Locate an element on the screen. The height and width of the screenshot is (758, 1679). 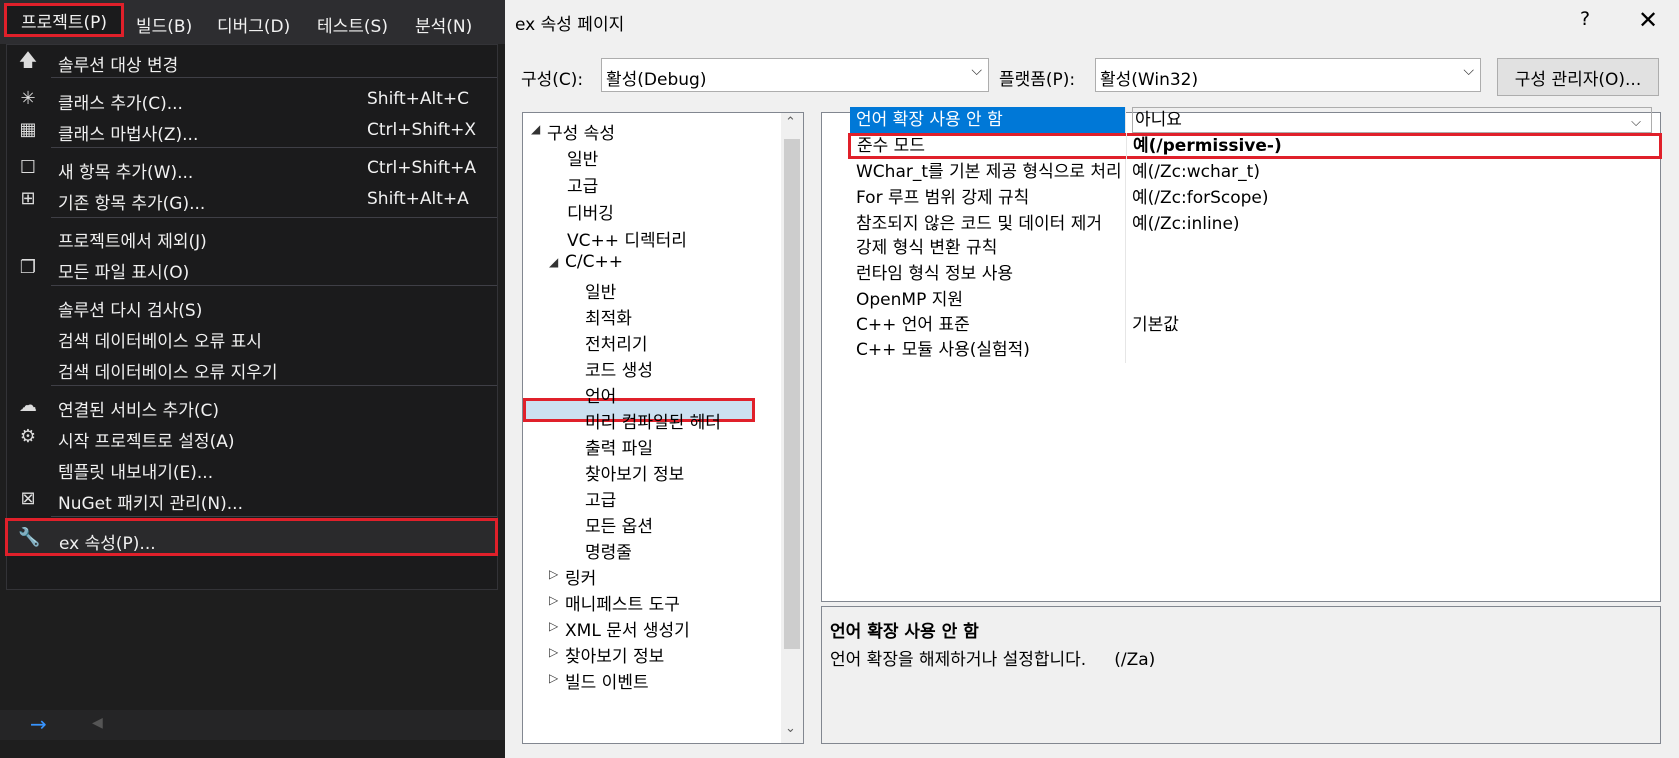
property-row: WChar_t를 기본 제공 형식으로 처리 예(/Zc:wchar_t) is located at coordinates (1255, 172).